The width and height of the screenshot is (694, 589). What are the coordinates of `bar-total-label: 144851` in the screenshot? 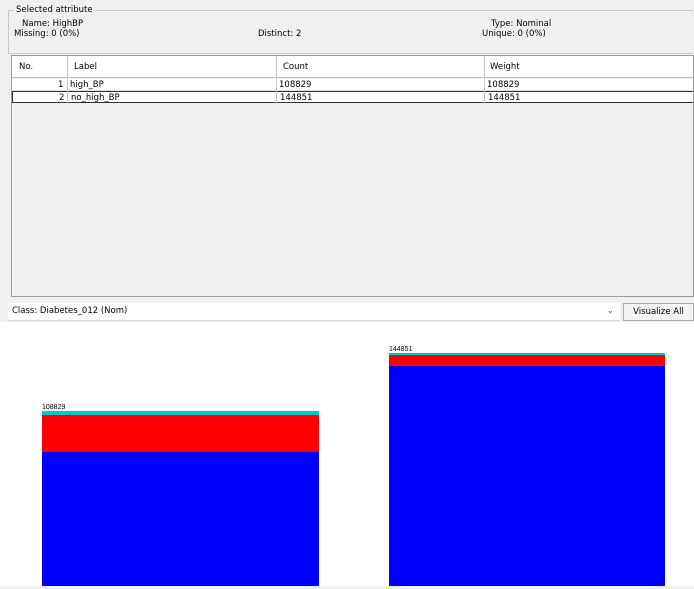 It's located at (400, 349).